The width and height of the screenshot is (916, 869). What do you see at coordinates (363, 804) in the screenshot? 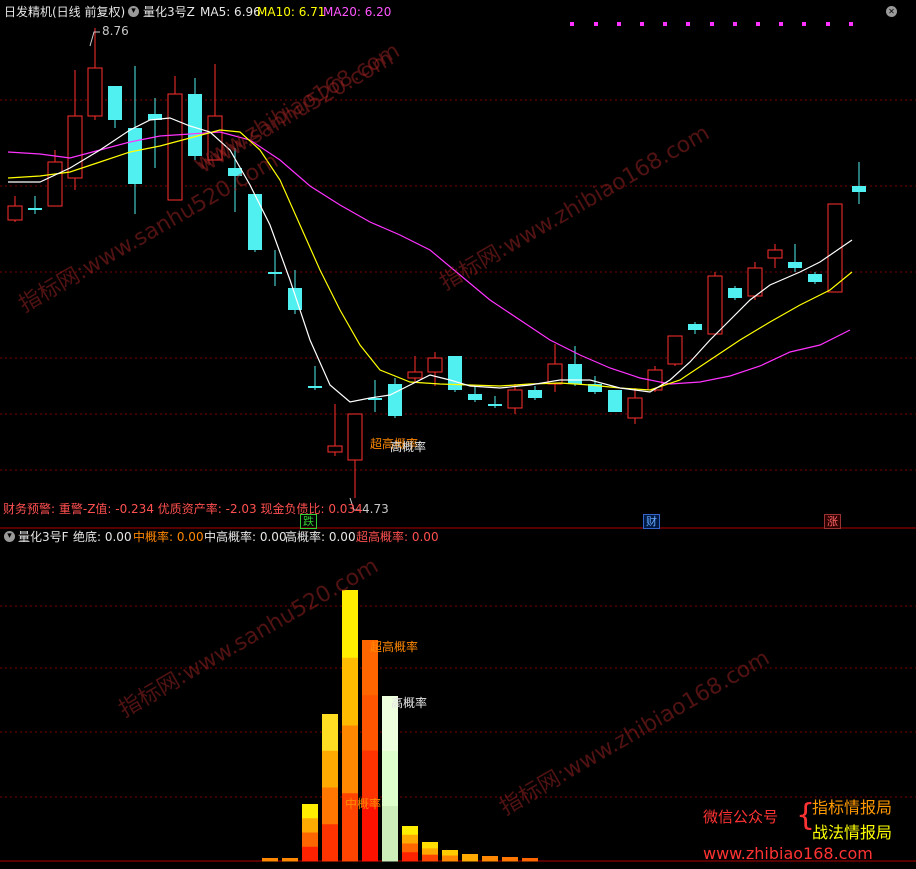
I see `sub-zhong-label: 中概率` at bounding box center [363, 804].